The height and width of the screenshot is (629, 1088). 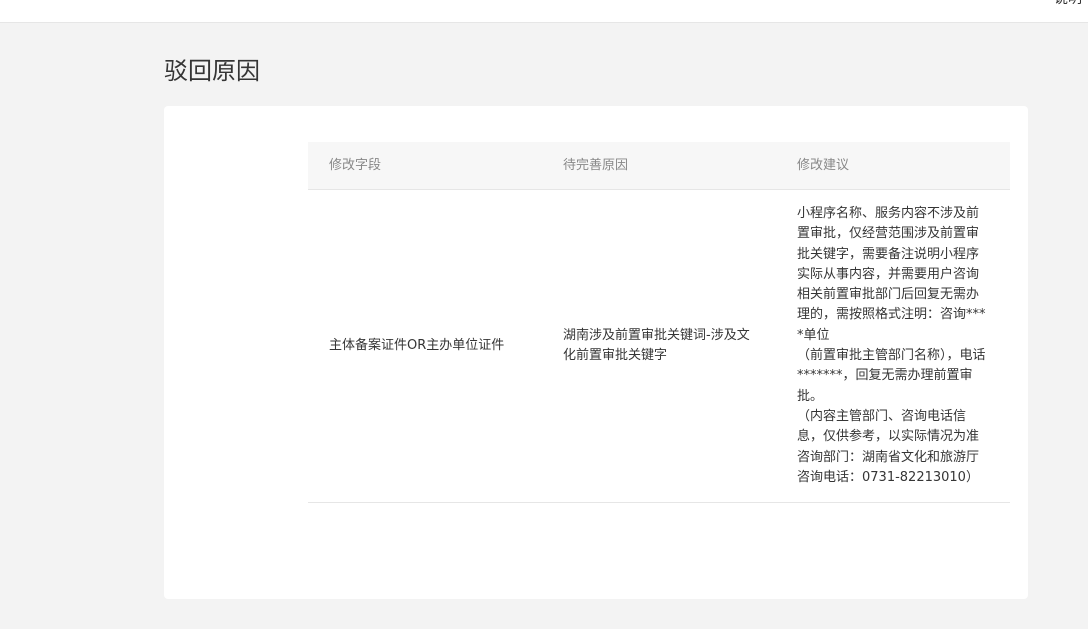 What do you see at coordinates (544, 11) in the screenshot?
I see `top-bar: 说明` at bounding box center [544, 11].